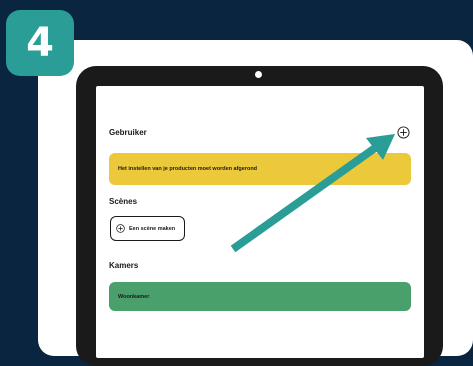 This screenshot has height=366, width=473. Describe the element at coordinates (260, 296) in the screenshot. I see `room-item: Woonkamer` at that location.